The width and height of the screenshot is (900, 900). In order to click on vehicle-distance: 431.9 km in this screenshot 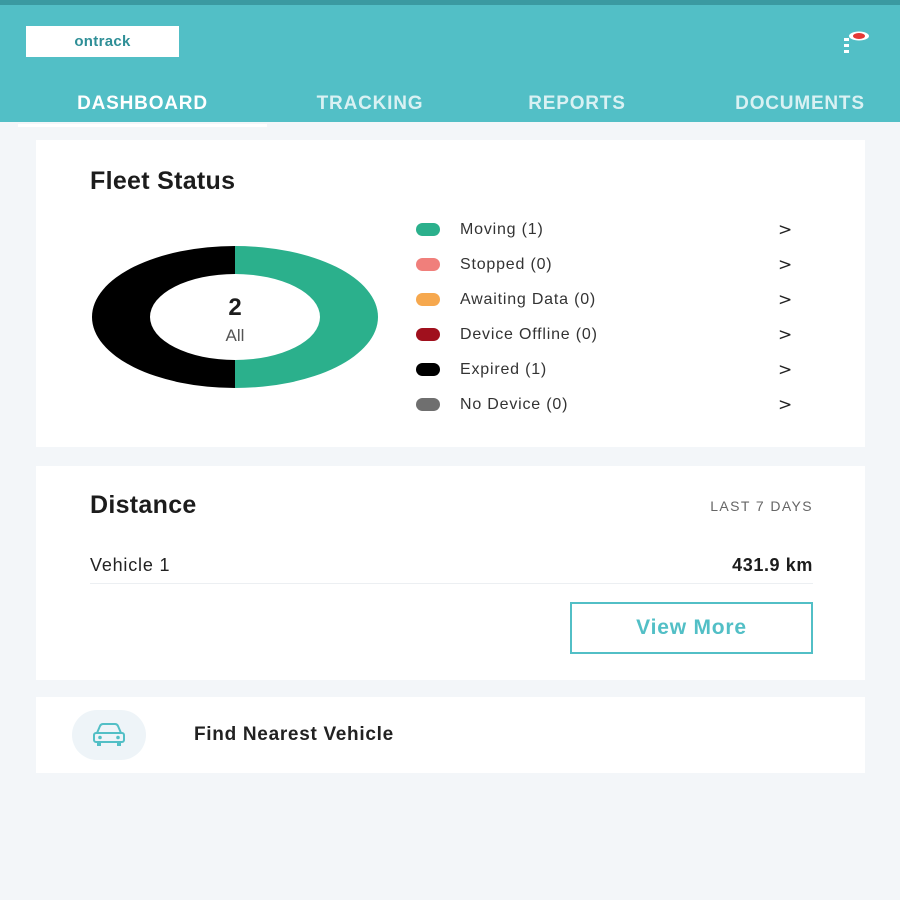, I will do `click(772, 565)`.